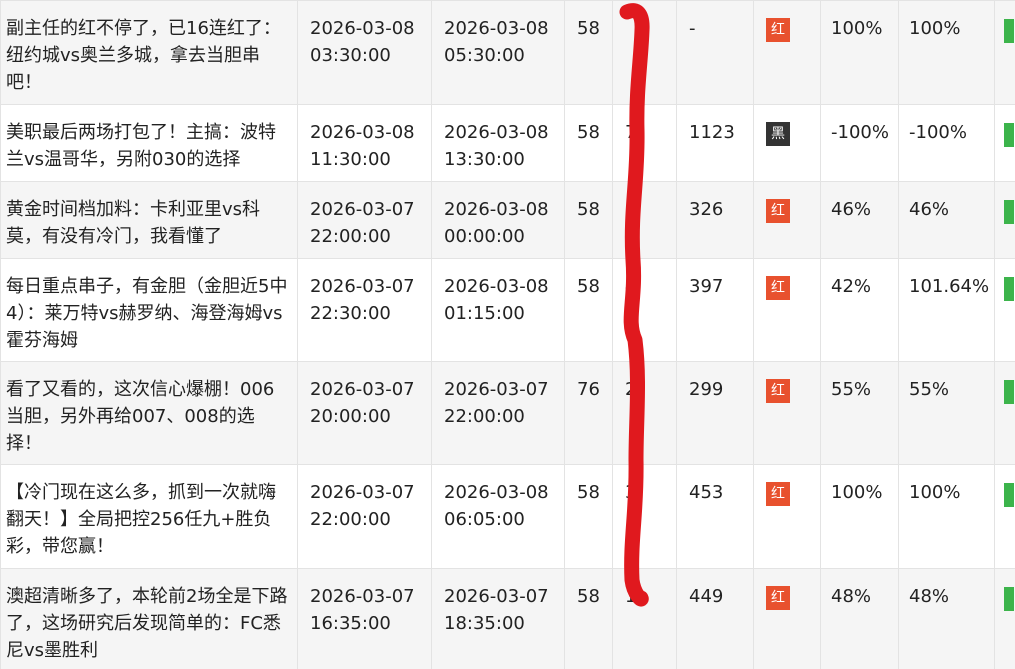 The width and height of the screenshot is (1015, 669). What do you see at coordinates (851, 209) in the screenshot?
I see `hit-rate-value: 46%` at bounding box center [851, 209].